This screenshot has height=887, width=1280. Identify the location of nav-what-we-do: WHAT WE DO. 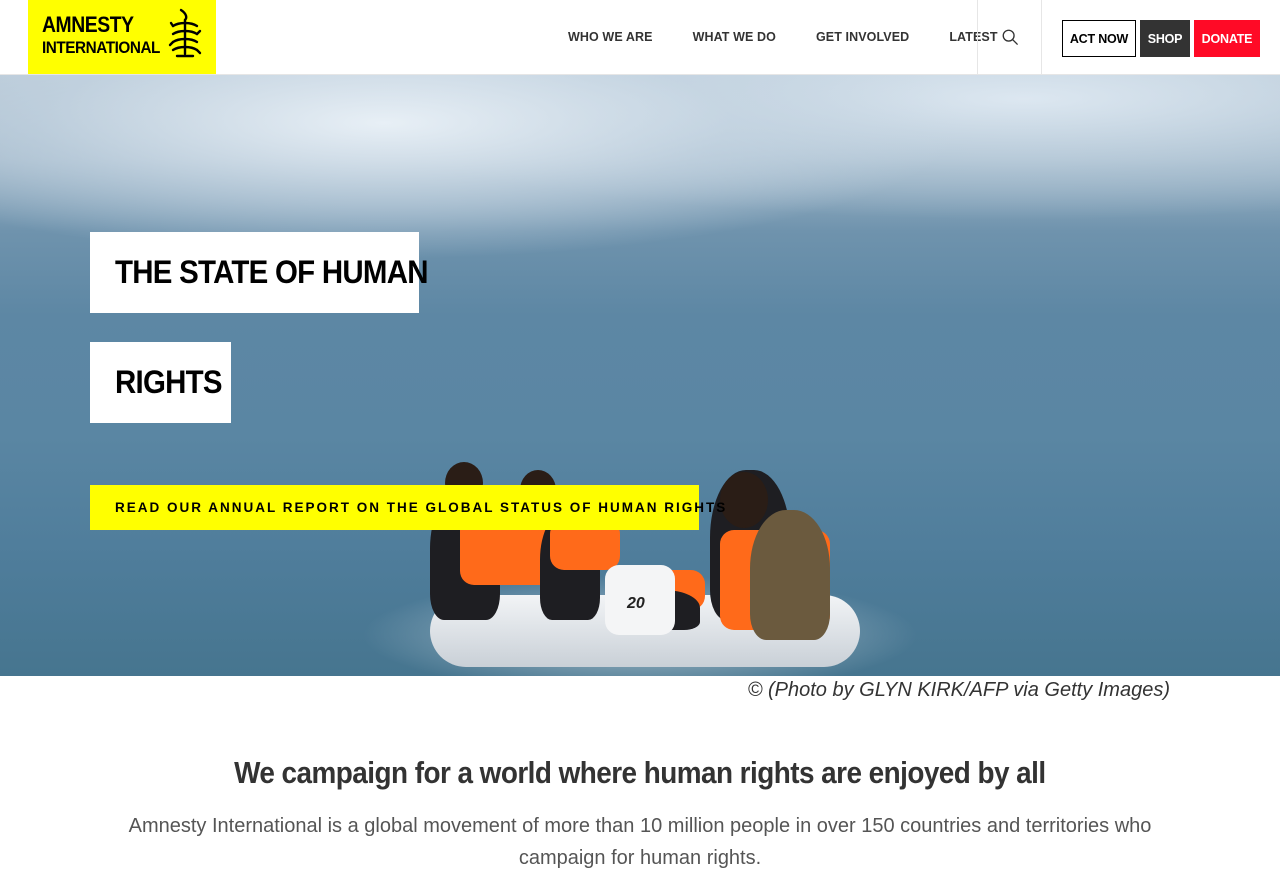
(734, 37).